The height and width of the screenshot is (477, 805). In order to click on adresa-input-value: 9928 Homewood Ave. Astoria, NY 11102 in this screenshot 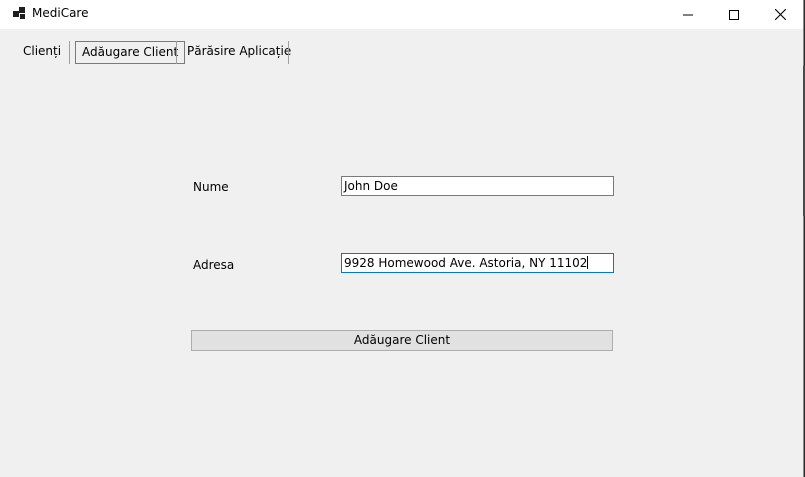, I will do `click(466, 263)`.